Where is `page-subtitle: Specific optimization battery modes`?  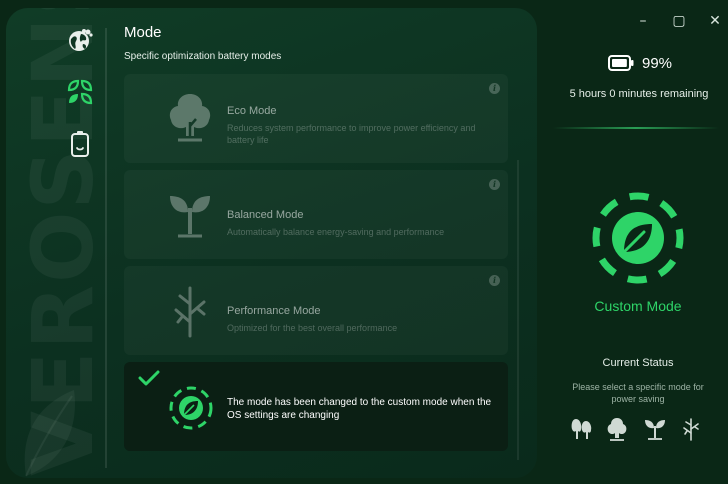 page-subtitle: Specific optimization battery modes is located at coordinates (203, 56).